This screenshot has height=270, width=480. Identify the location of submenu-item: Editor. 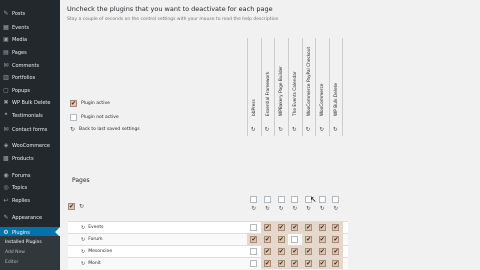
(11, 262).